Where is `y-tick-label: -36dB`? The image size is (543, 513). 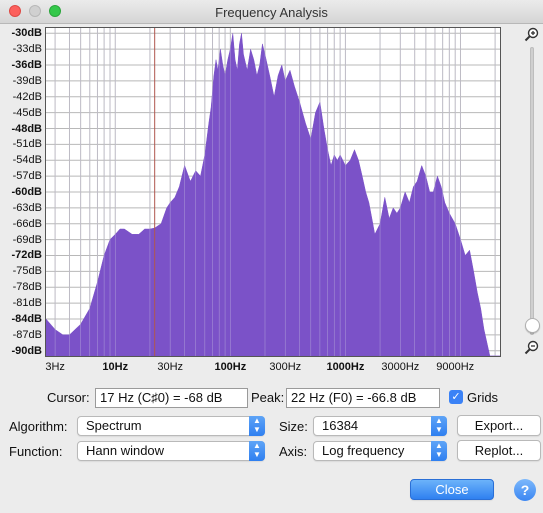
y-tick-label: -36dB is located at coordinates (26, 65).